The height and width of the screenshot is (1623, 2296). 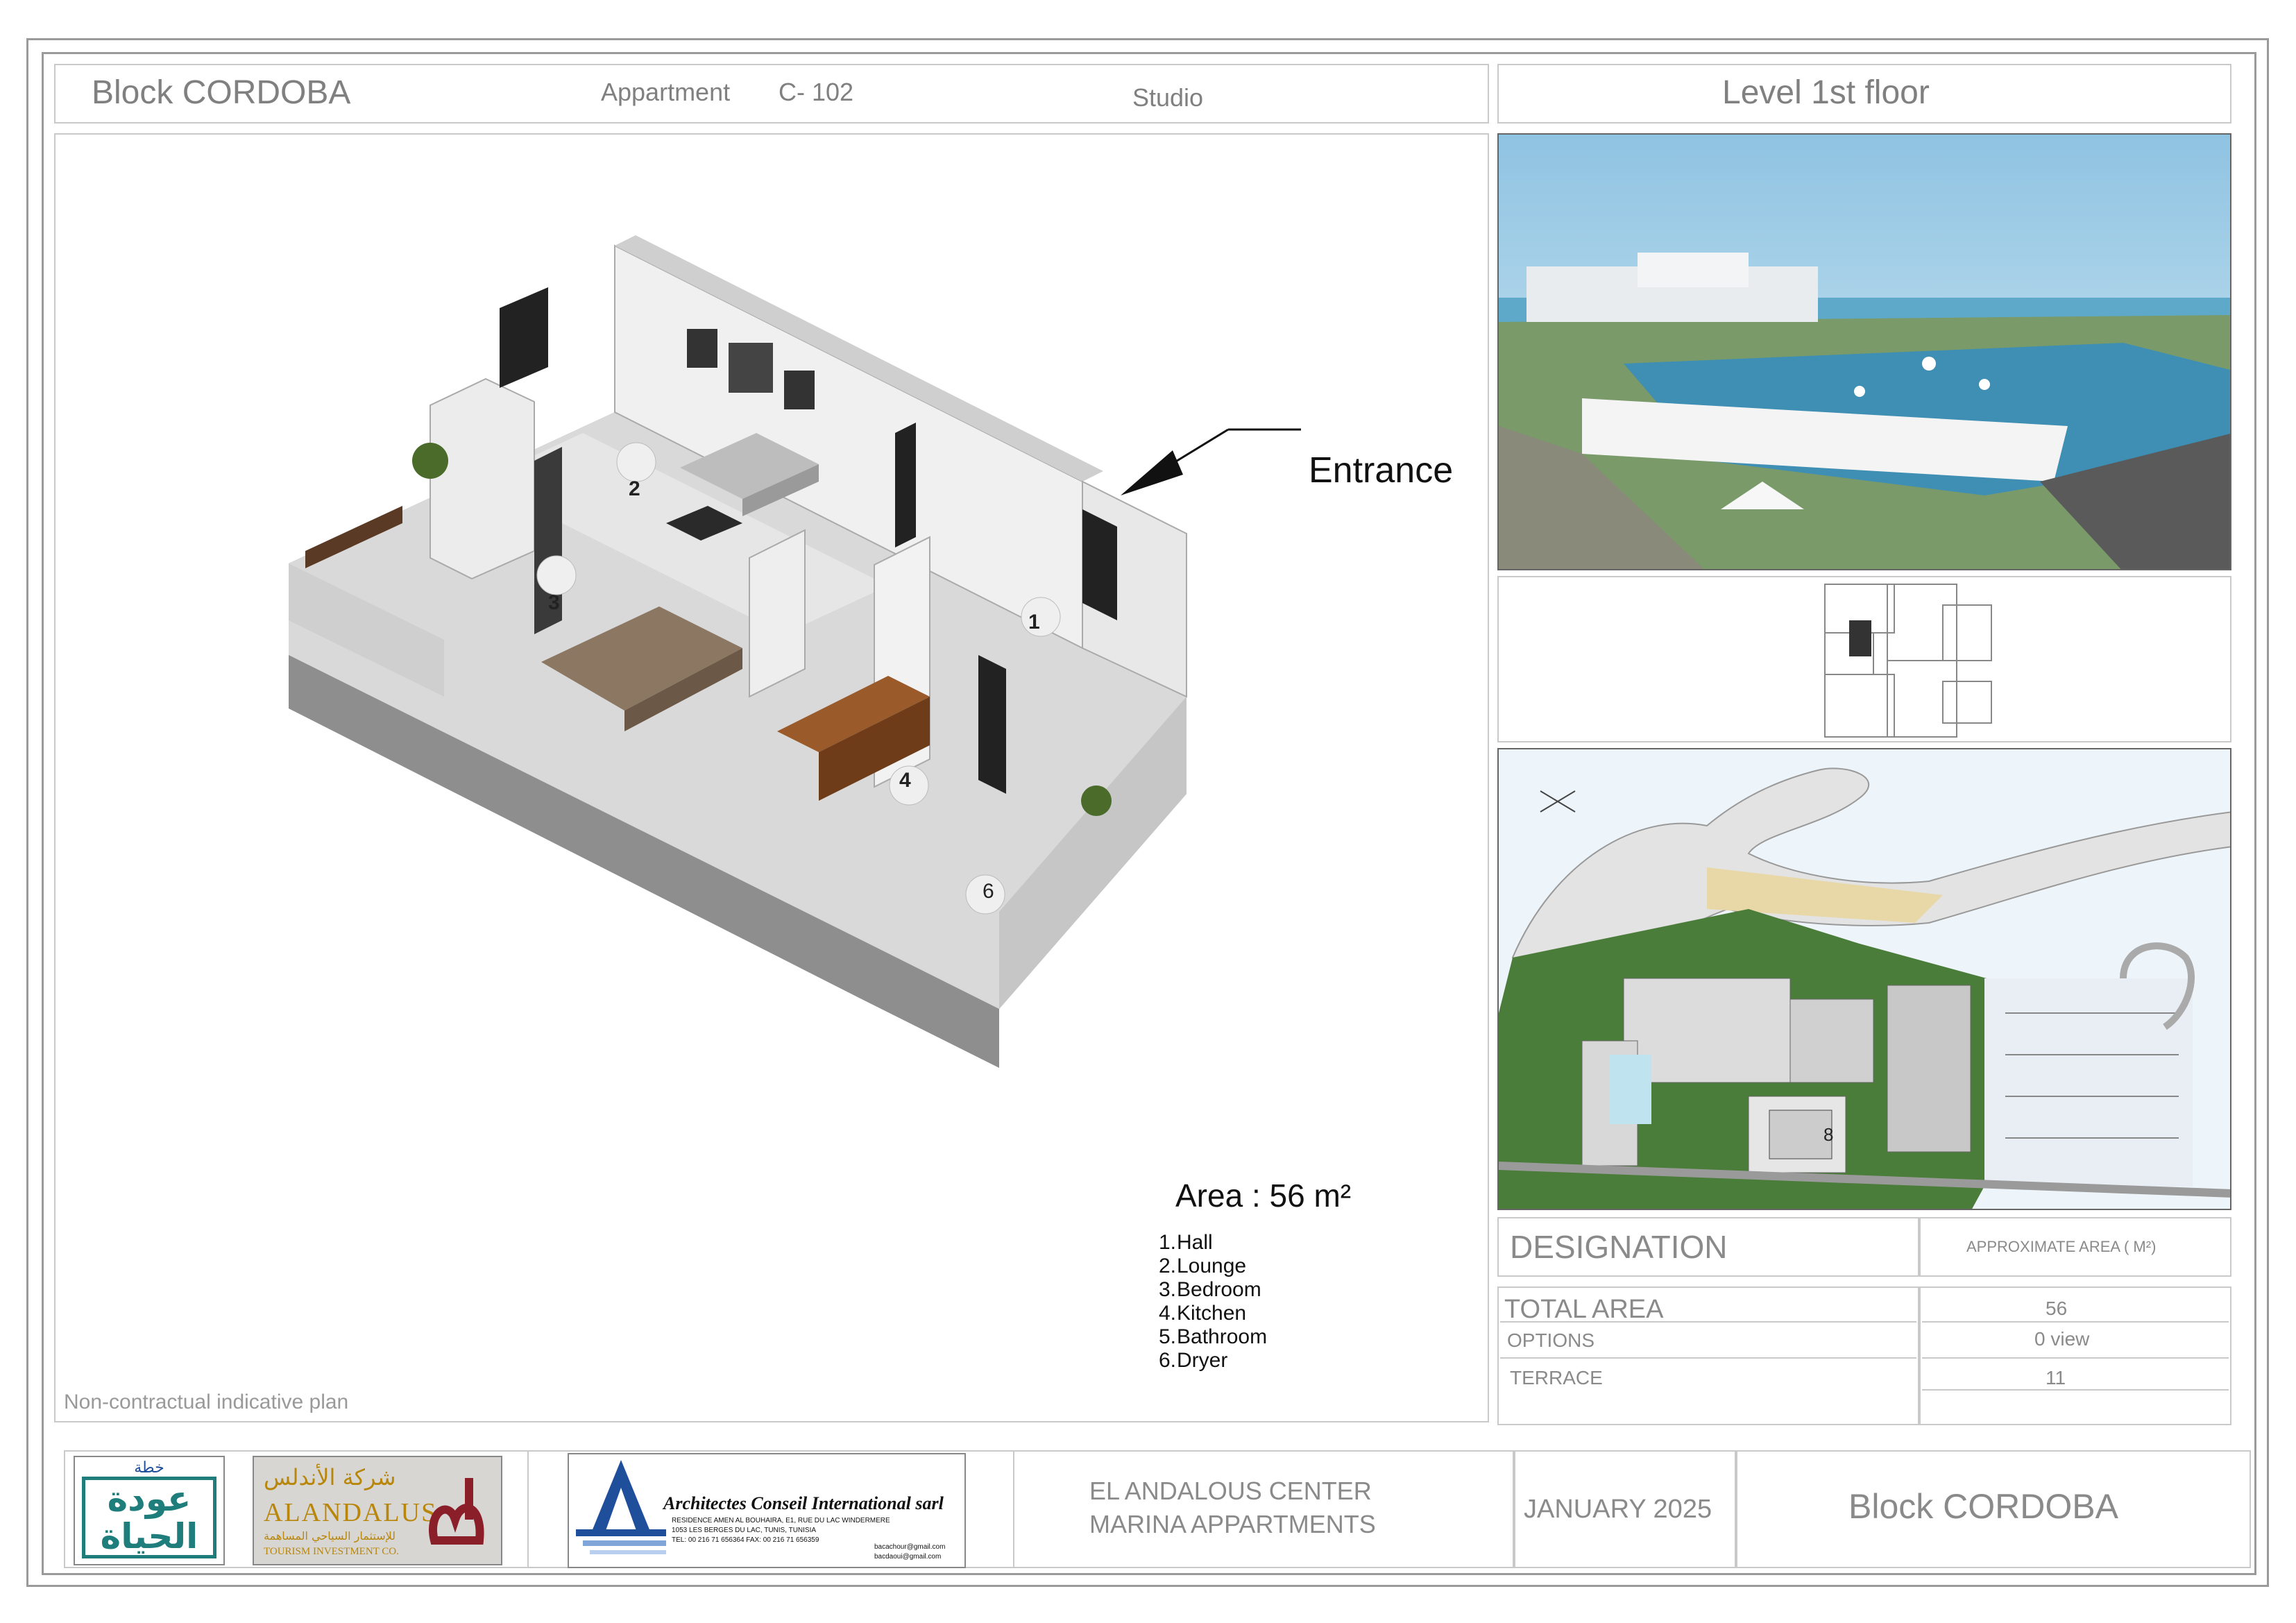 What do you see at coordinates (2062, 1339) in the screenshot?
I see `table-row-value: 0 view` at bounding box center [2062, 1339].